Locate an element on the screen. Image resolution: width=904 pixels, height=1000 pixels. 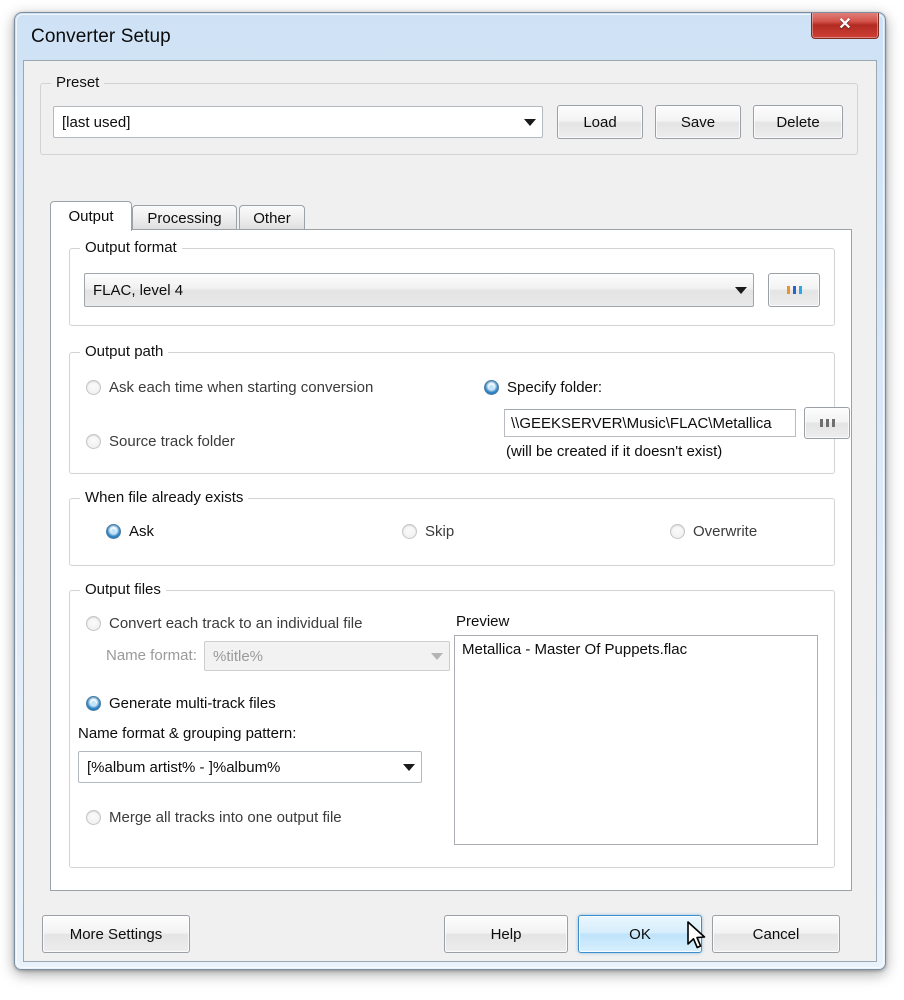
output-path-group-title: Output path is located at coordinates (124, 351).